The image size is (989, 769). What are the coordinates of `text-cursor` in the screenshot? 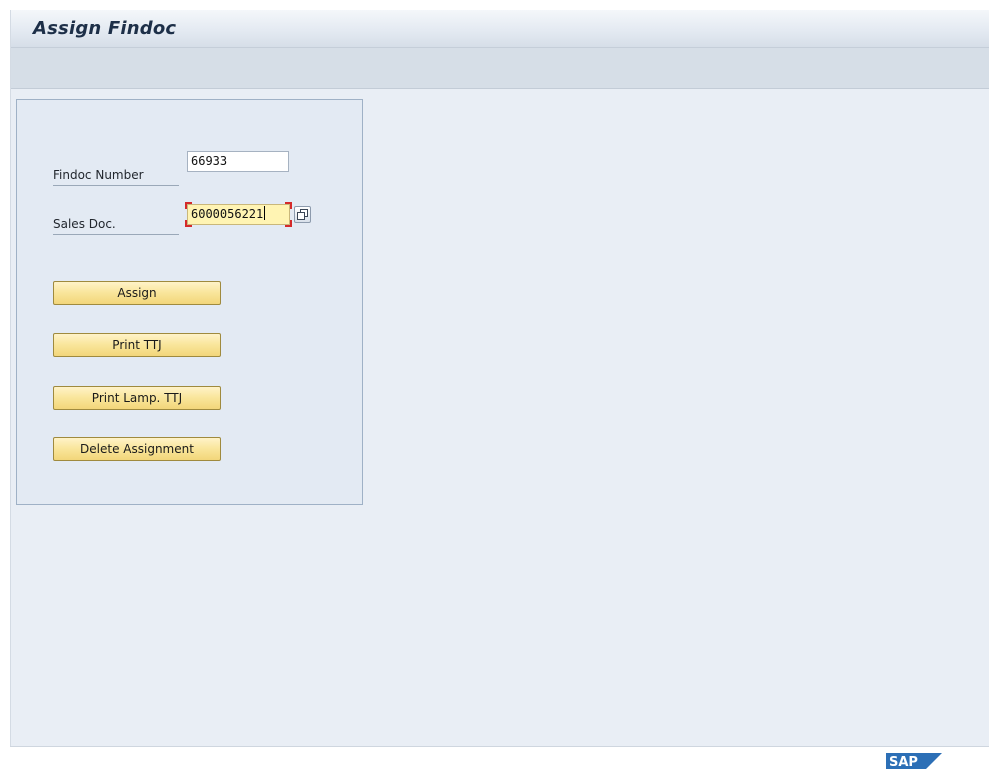 It's located at (265, 213).